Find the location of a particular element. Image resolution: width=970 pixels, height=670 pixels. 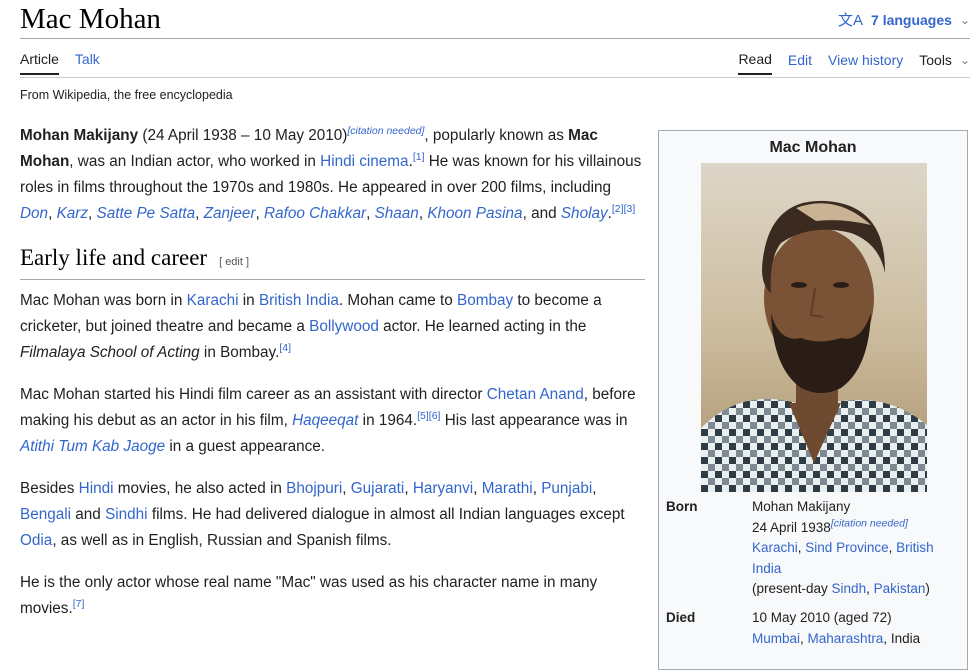

ref-link: [4] is located at coordinates (285, 348).